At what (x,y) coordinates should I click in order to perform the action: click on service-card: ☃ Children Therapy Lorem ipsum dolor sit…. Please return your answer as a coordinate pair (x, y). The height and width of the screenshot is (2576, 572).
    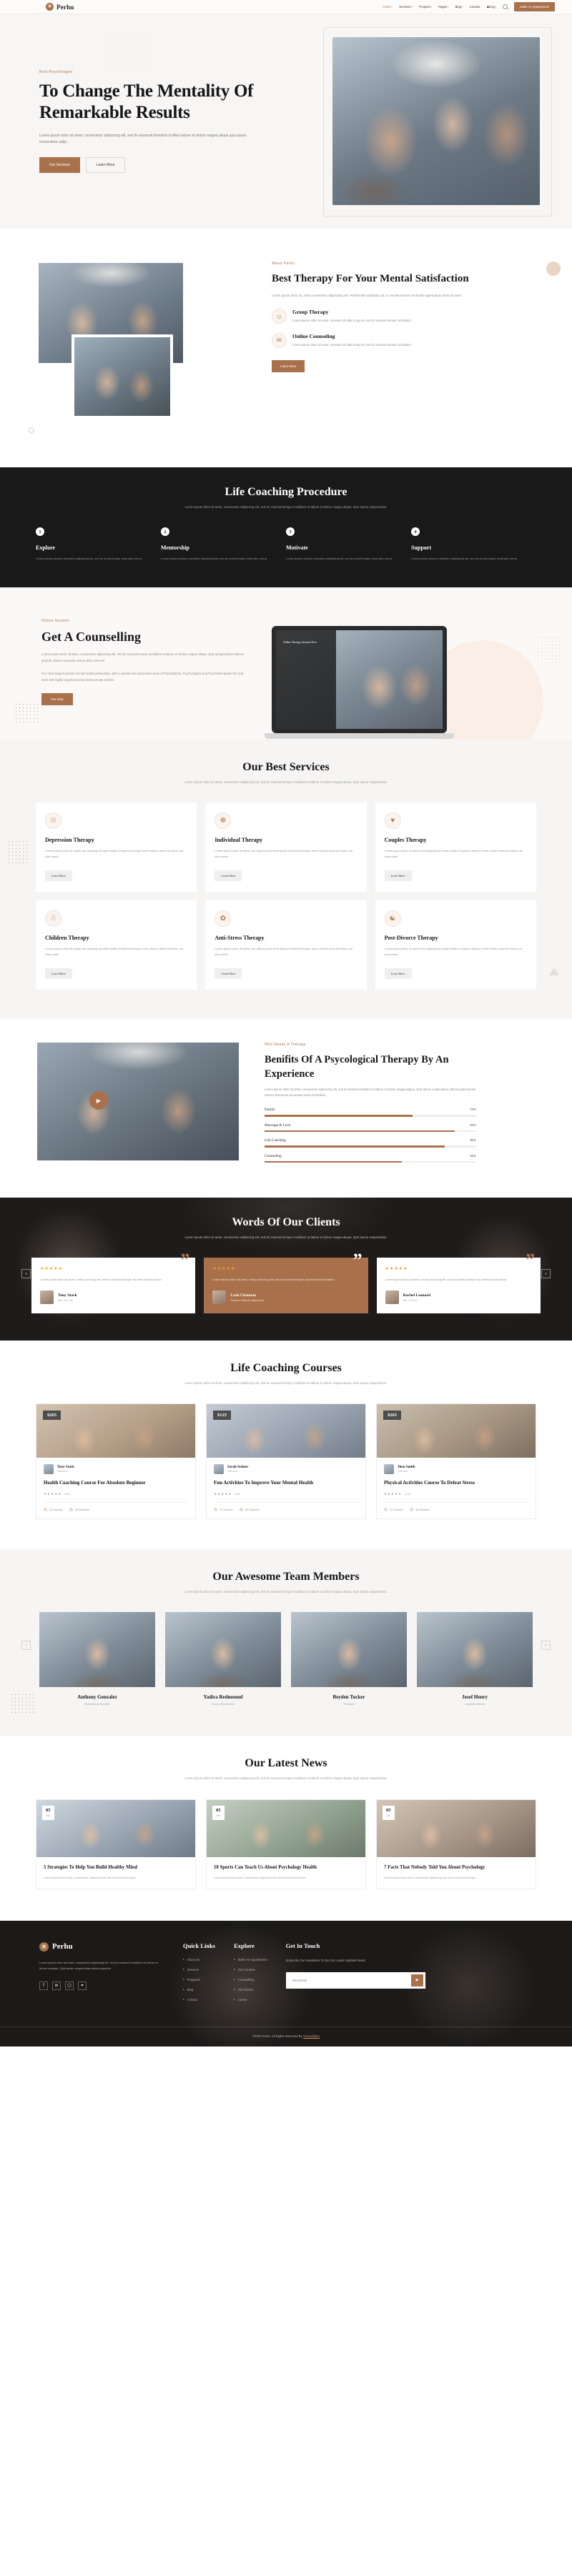
    Looking at the image, I should click on (116, 945).